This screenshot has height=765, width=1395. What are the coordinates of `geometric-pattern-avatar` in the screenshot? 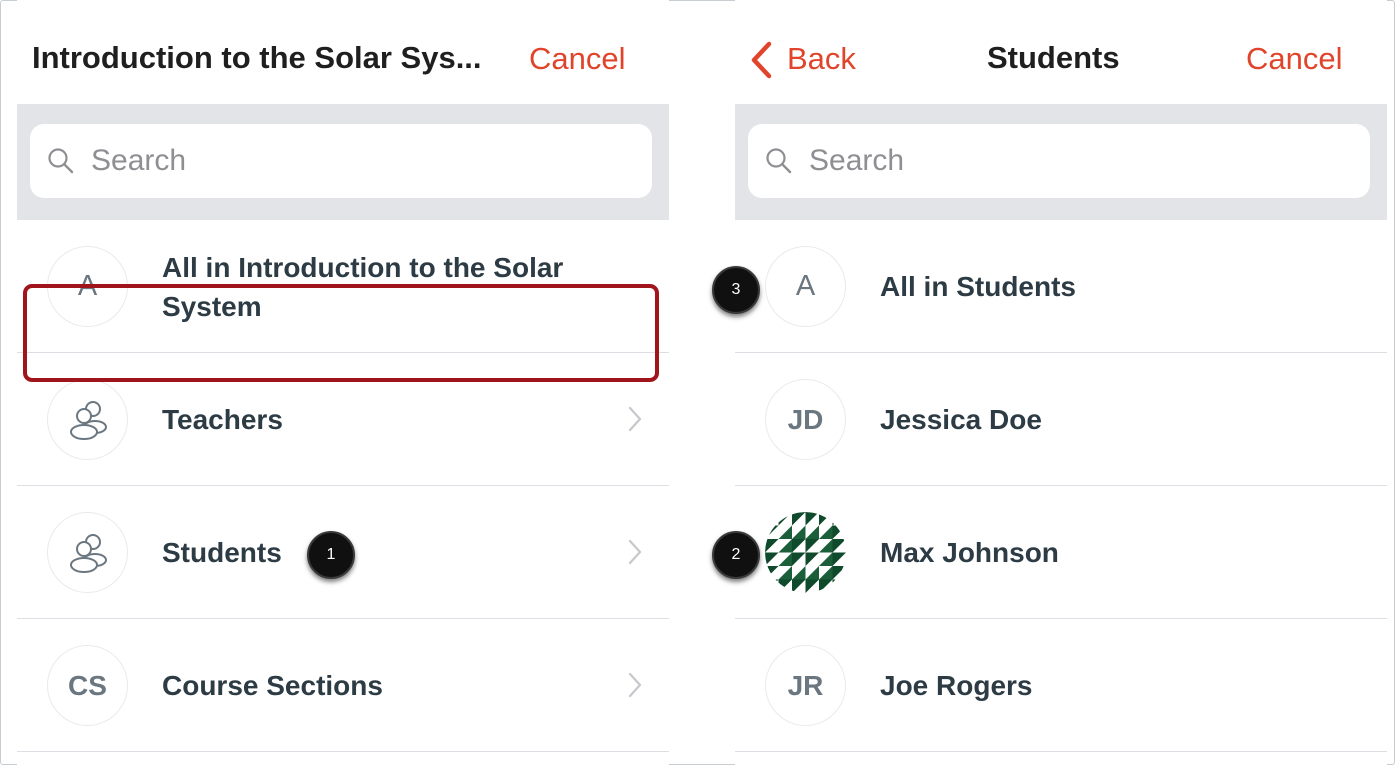 It's located at (805, 552).